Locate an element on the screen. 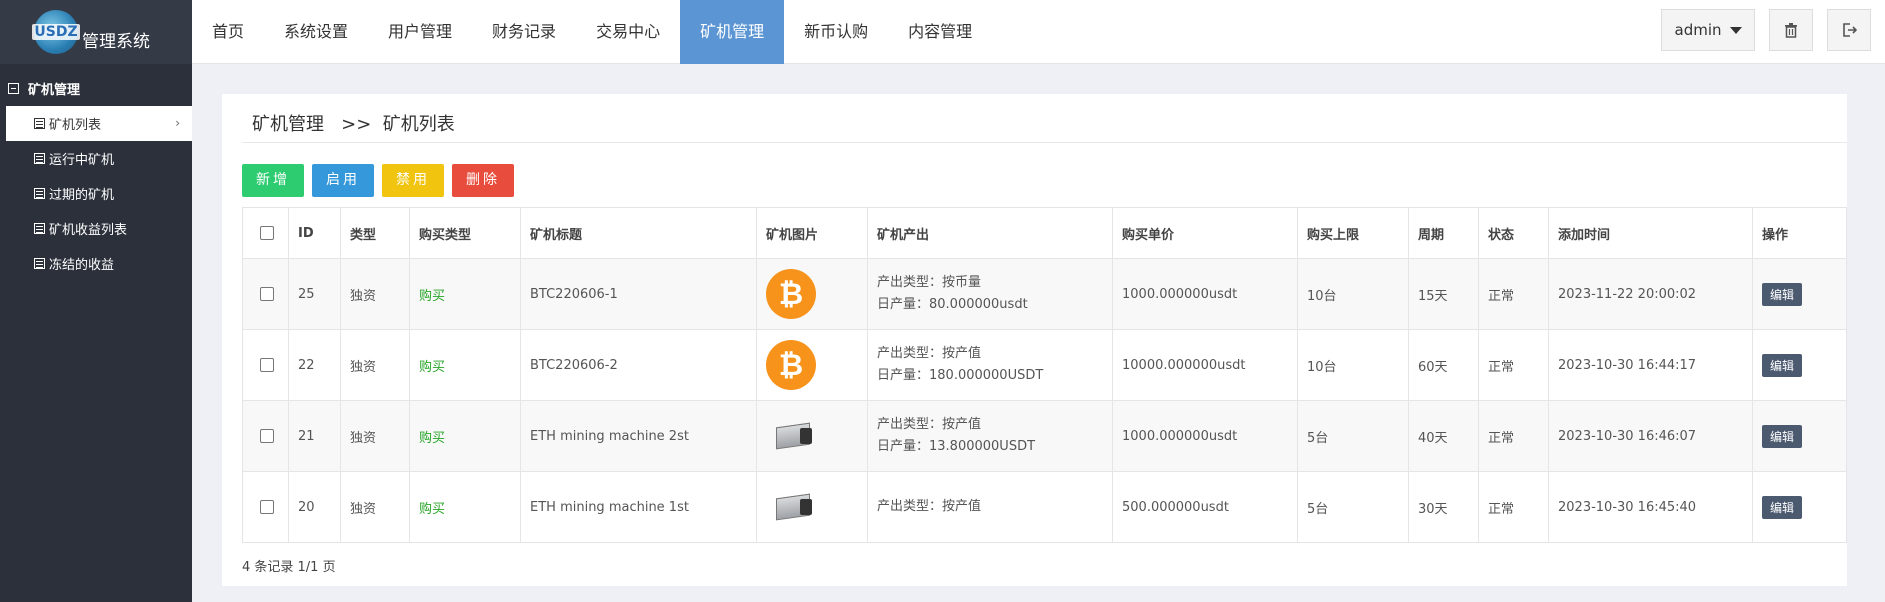 This screenshot has height=602, width=1885. cell-limit: 10台 is located at coordinates (1353, 294).